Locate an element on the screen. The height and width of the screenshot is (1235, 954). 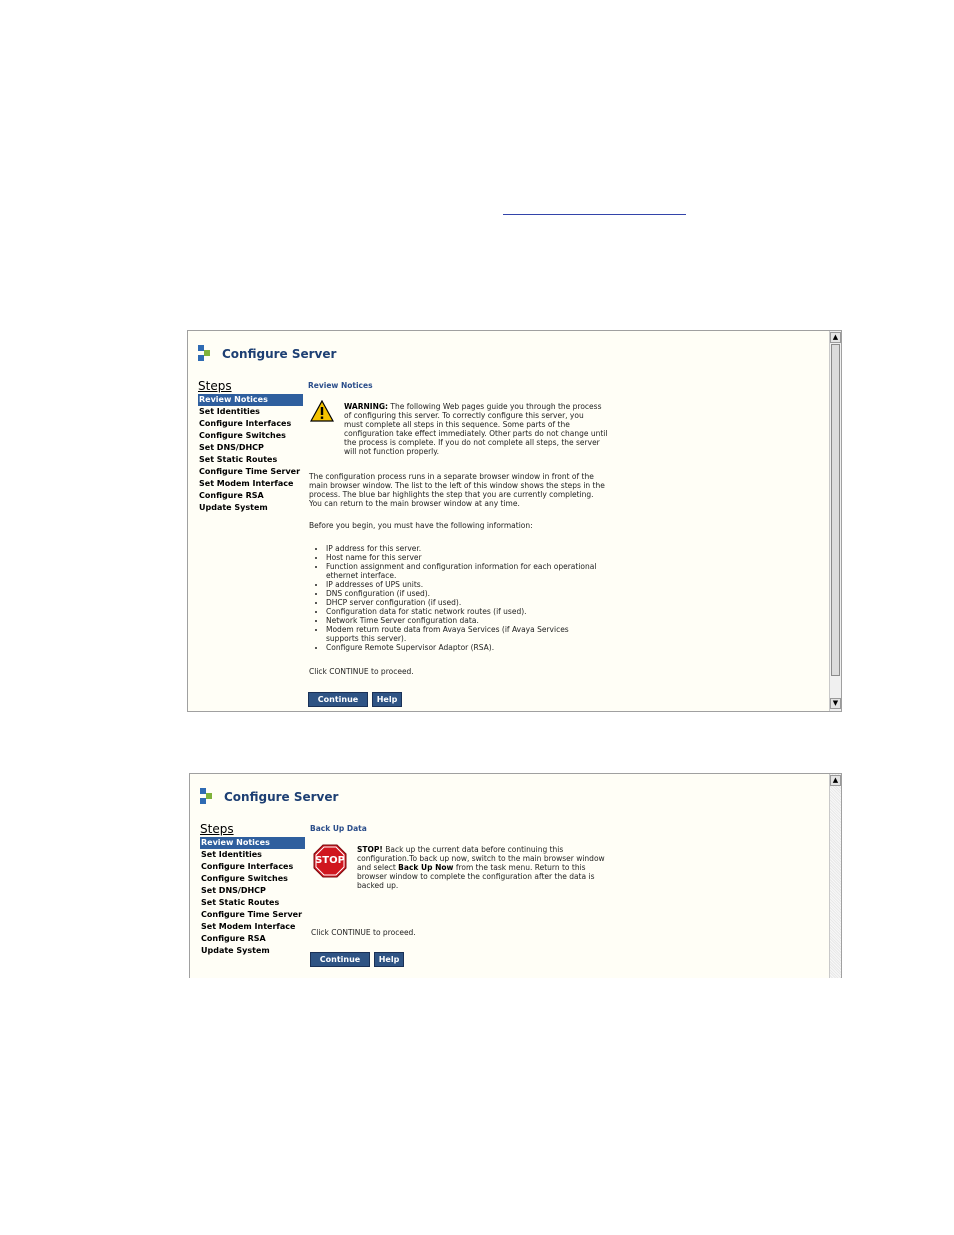
scroll-thumb is located at coordinates (835, 510).